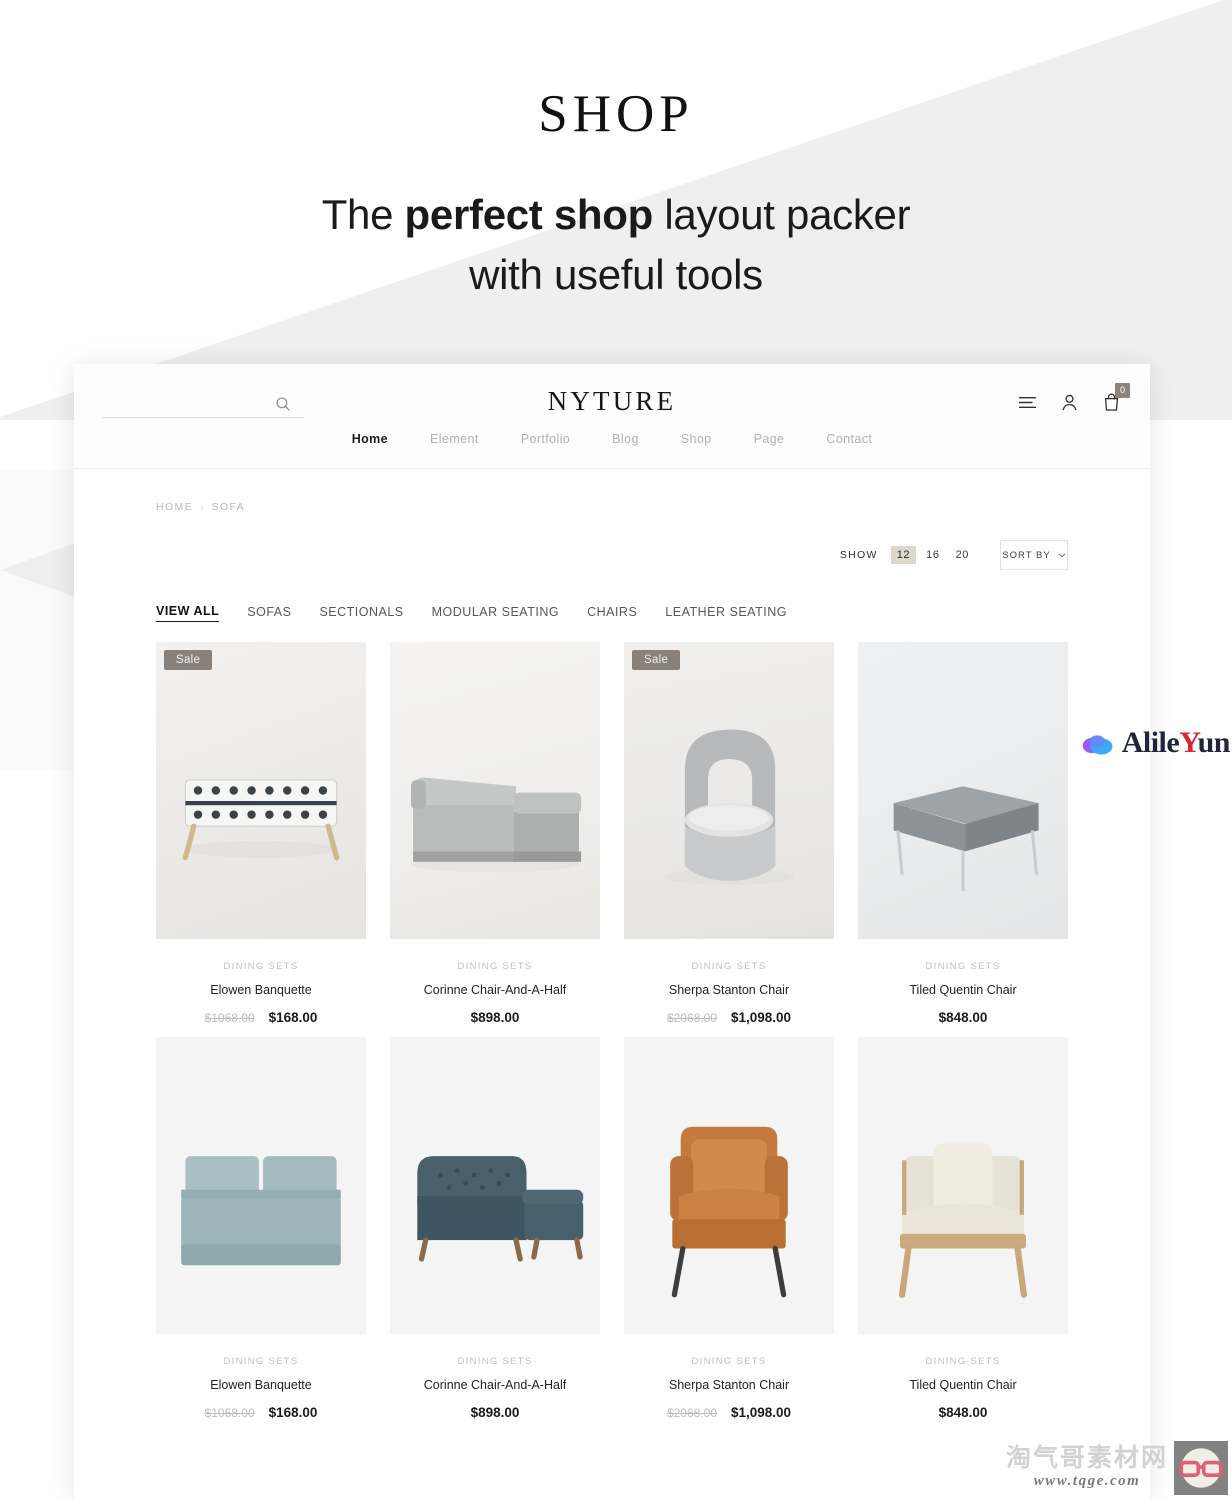 The width and height of the screenshot is (1232, 1499). Describe the element at coordinates (729, 1212) in the screenshot. I see `tan-leather-armchair-icon` at that location.